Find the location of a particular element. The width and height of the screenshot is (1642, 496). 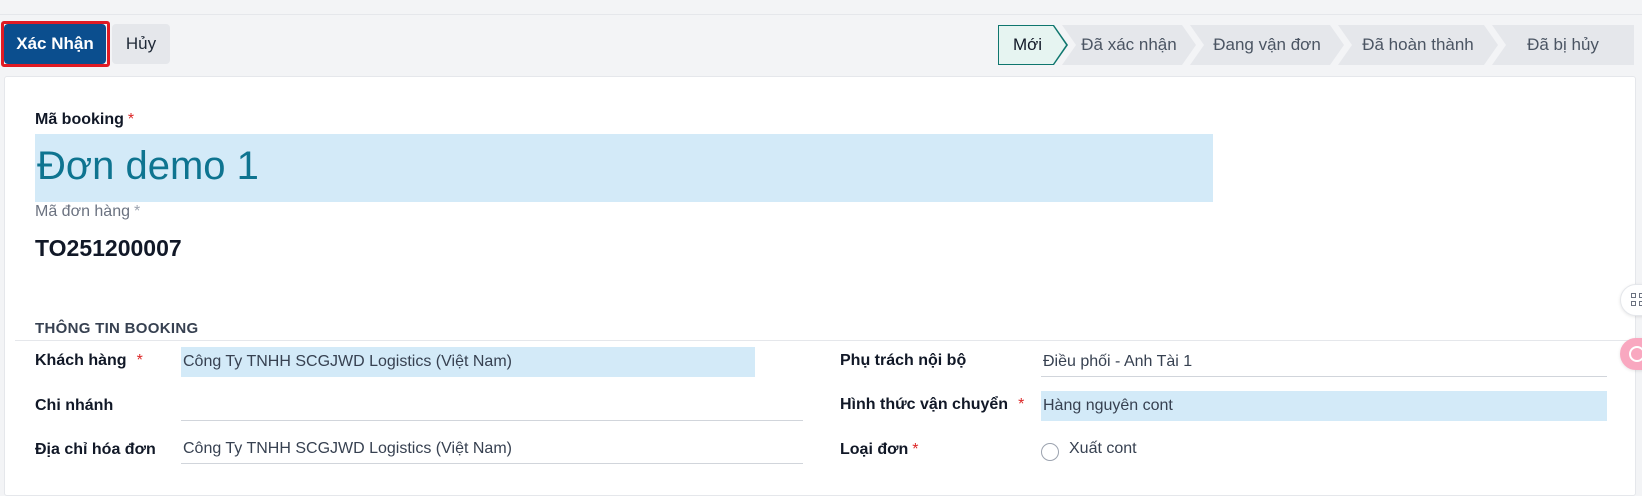

order-type-radio-export is located at coordinates (1050, 452).